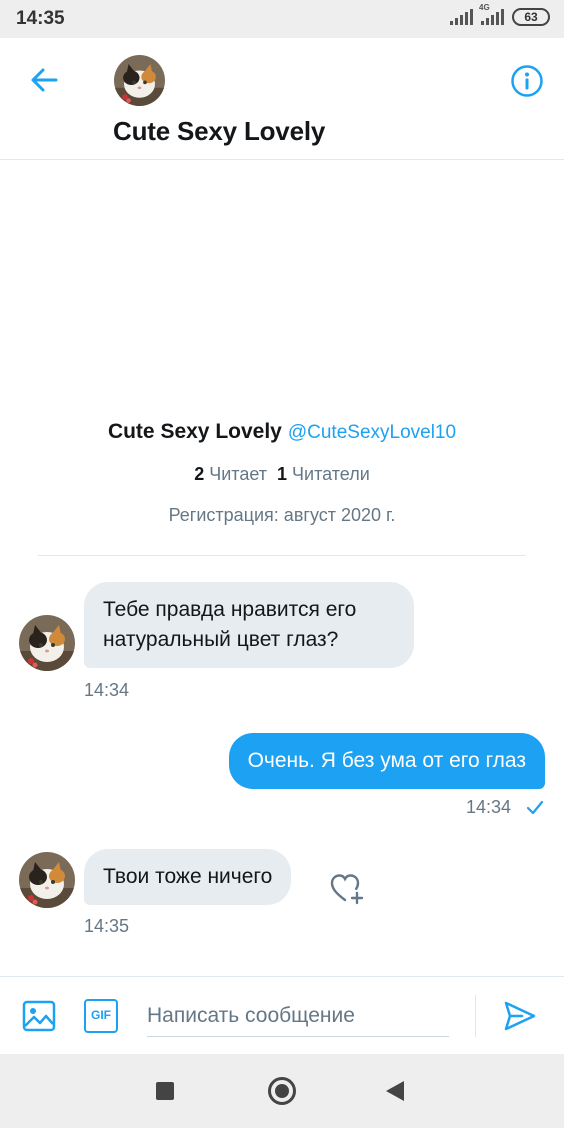  I want to click on following-count: 2, so click(199, 474).